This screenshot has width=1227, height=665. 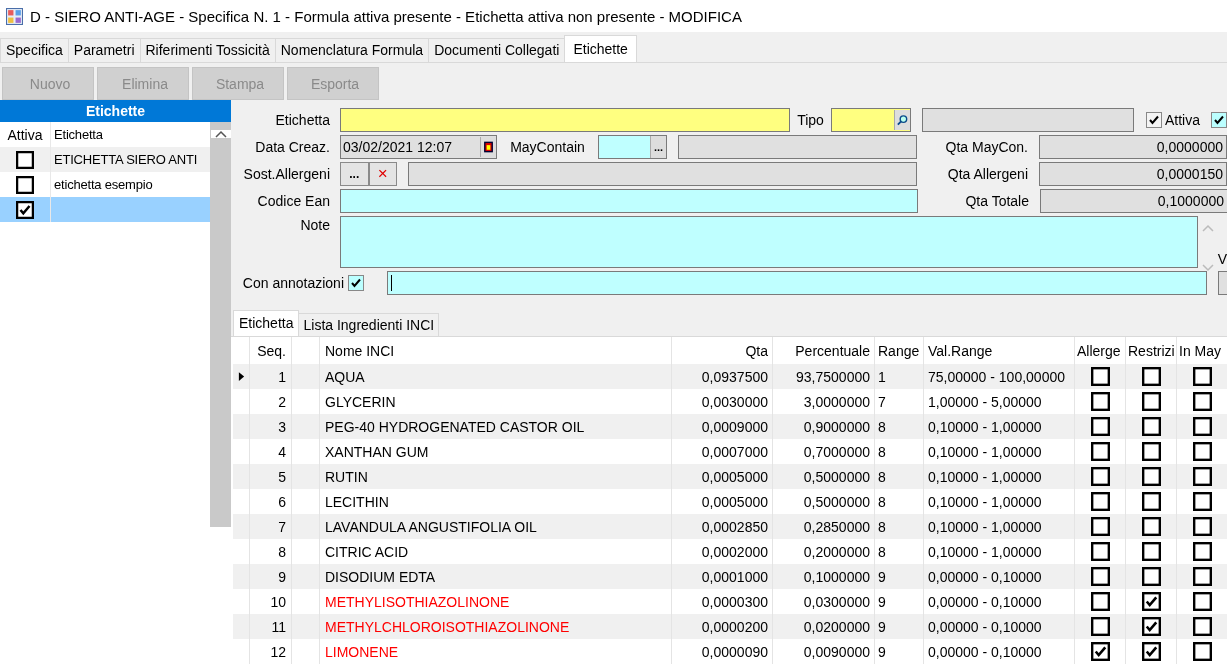 I want to click on table-cell: 0,00000 - 0,10000, so click(x=985, y=601).